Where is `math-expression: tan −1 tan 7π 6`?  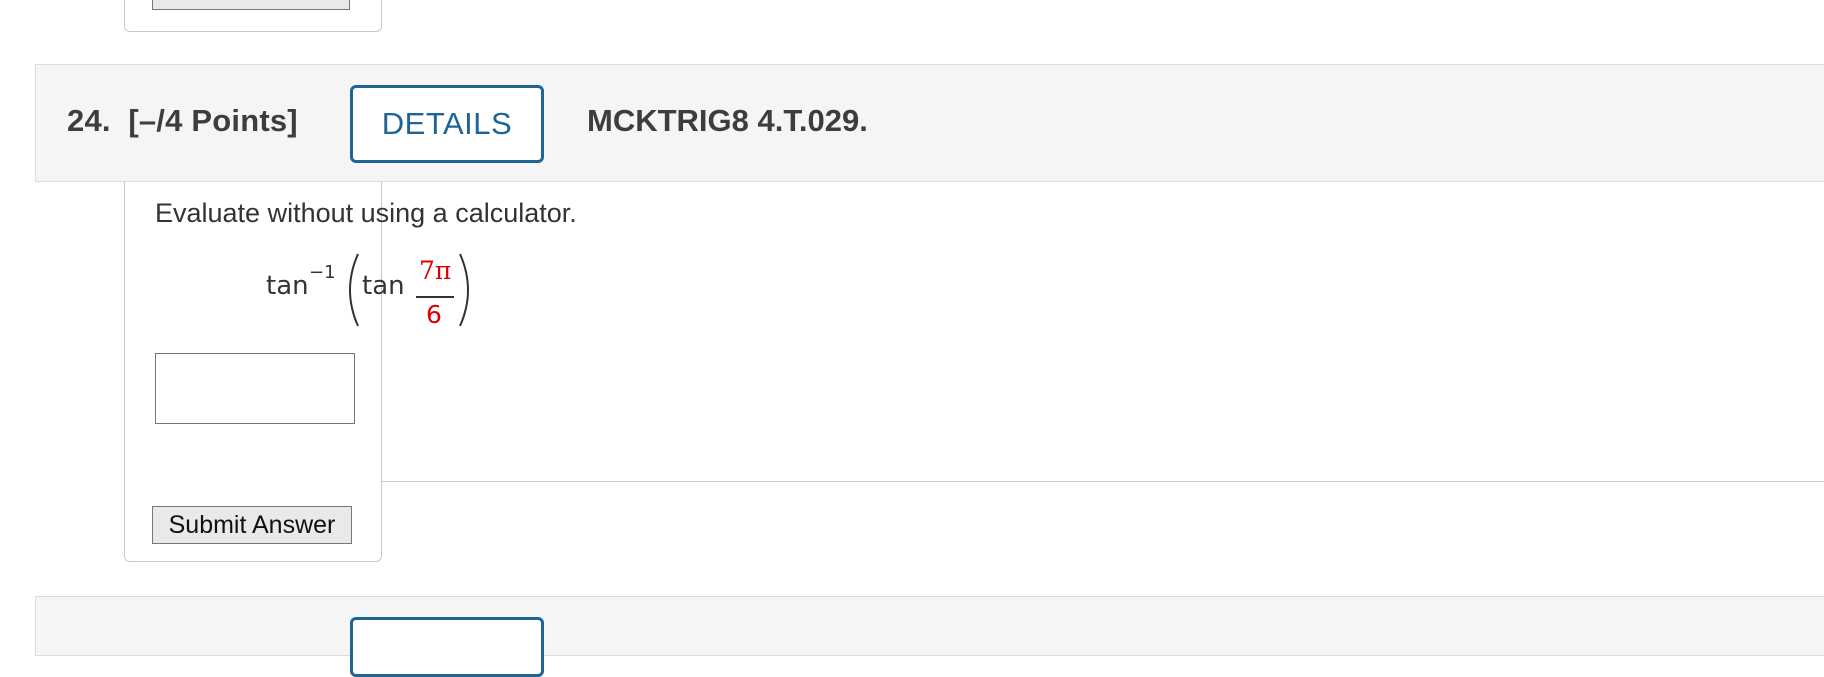 math-expression: tan −1 tan 7π 6 is located at coordinates (376, 290).